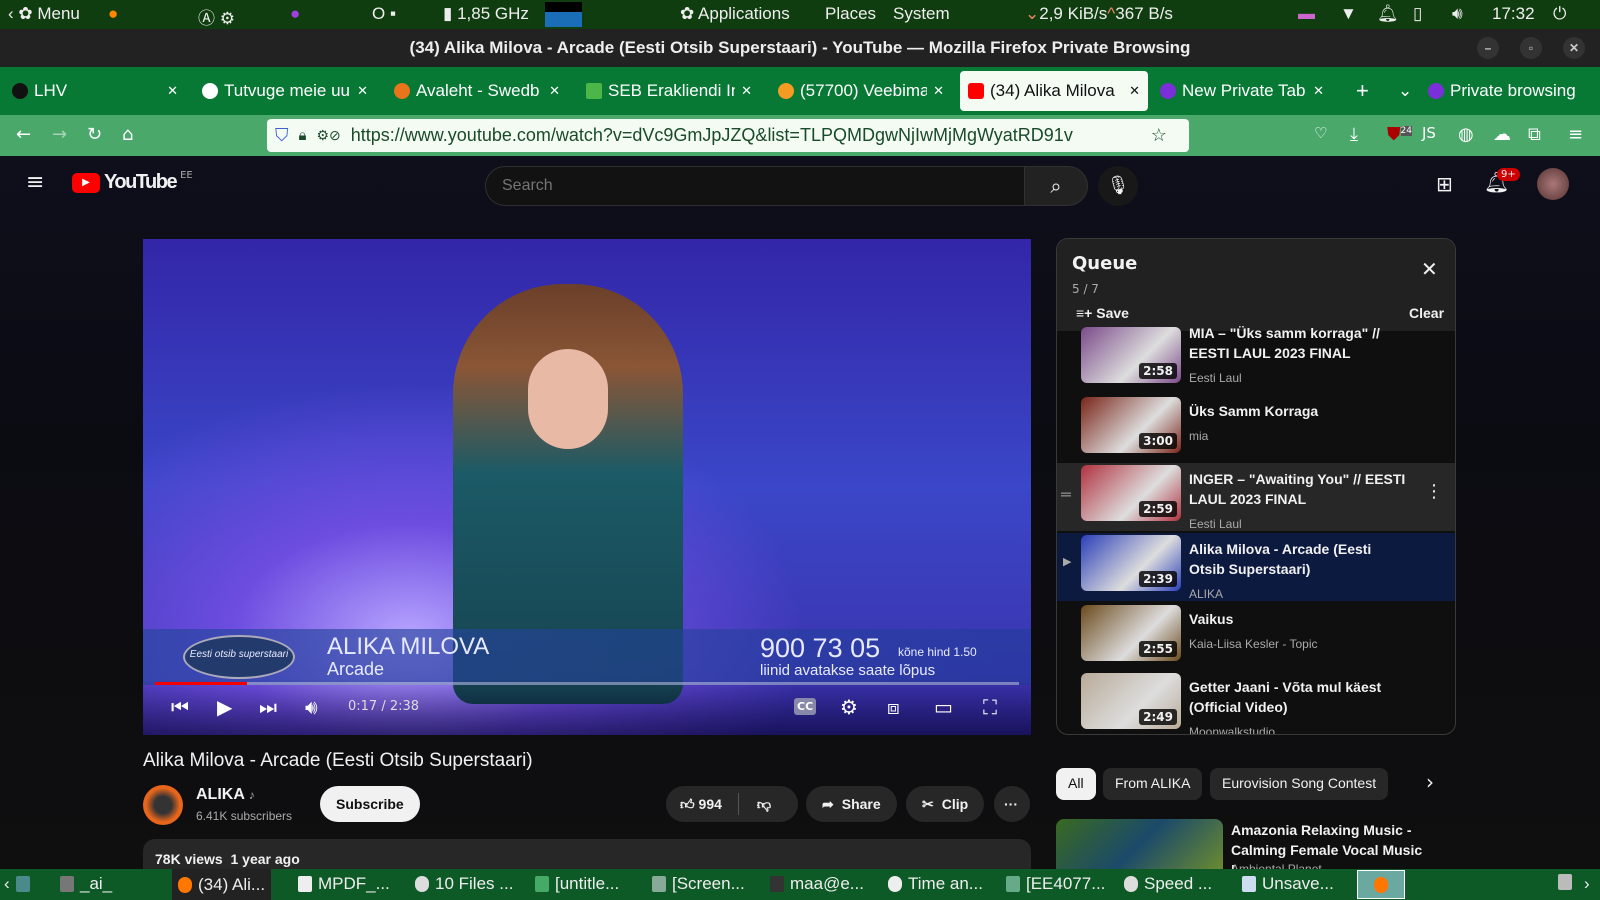  I want to click on clock: 17:32, so click(1513, 14).